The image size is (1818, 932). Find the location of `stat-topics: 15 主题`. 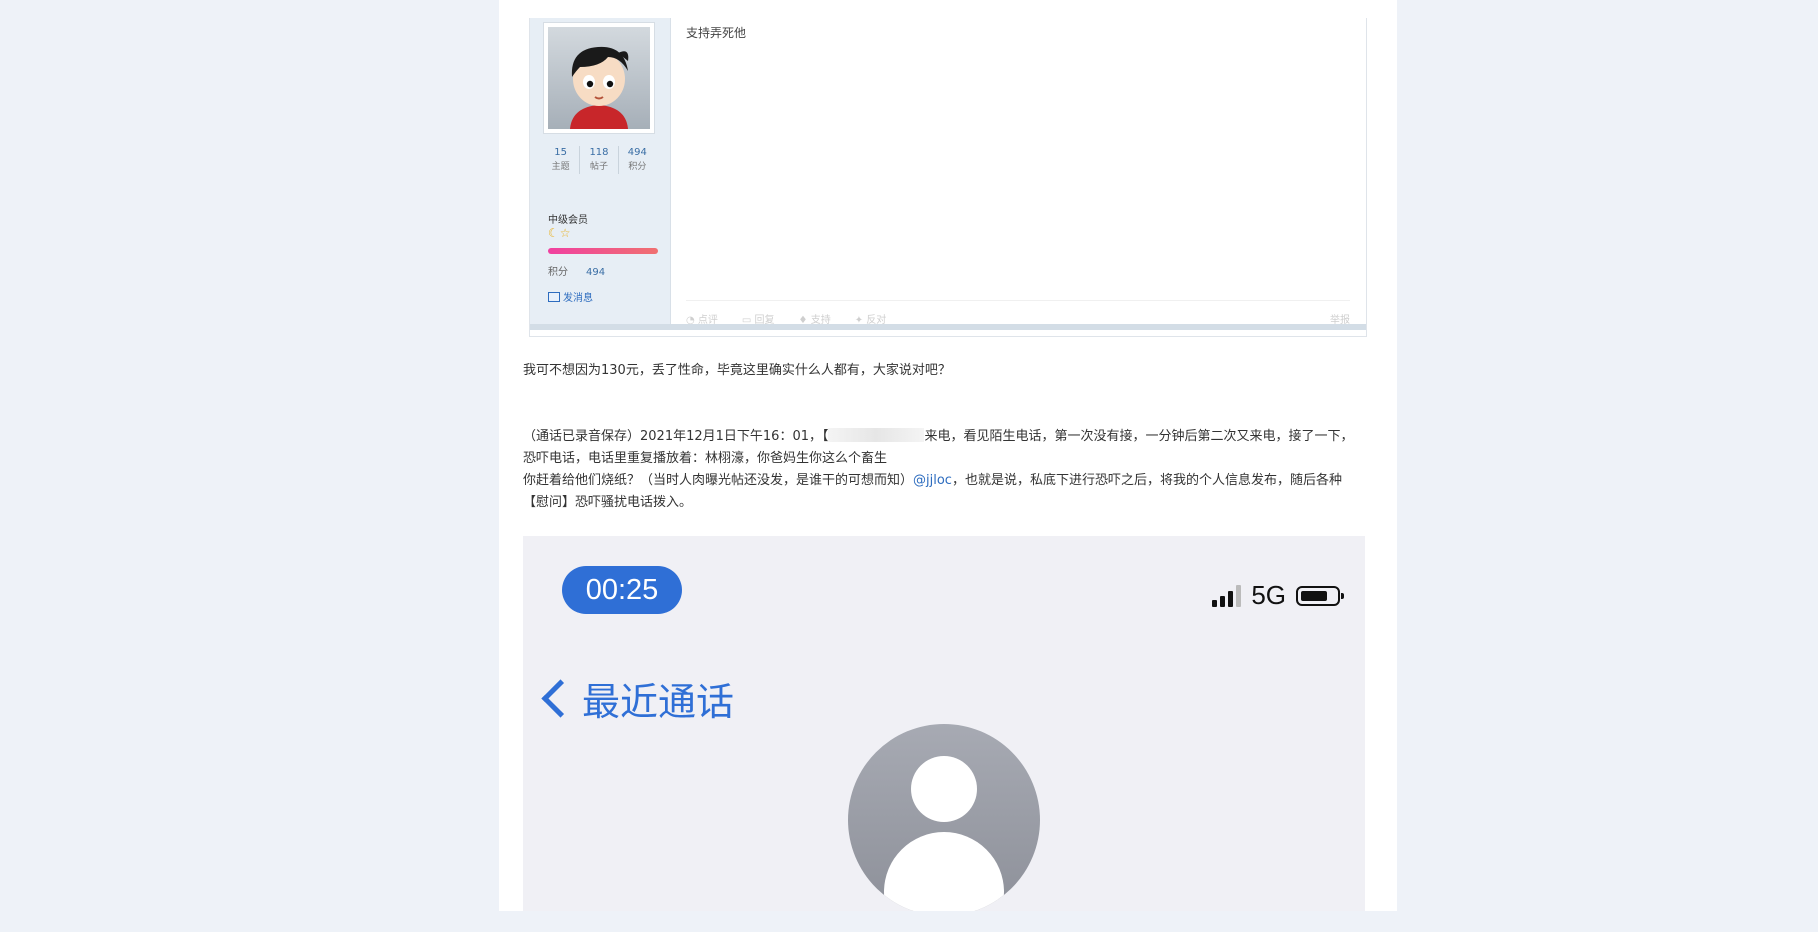

stat-topics: 15 主题 is located at coordinates (561, 160).